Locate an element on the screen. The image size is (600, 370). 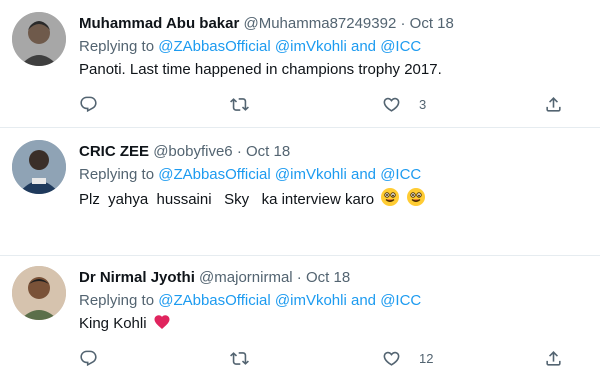
like-button: 12 is located at coordinates (407, 358).